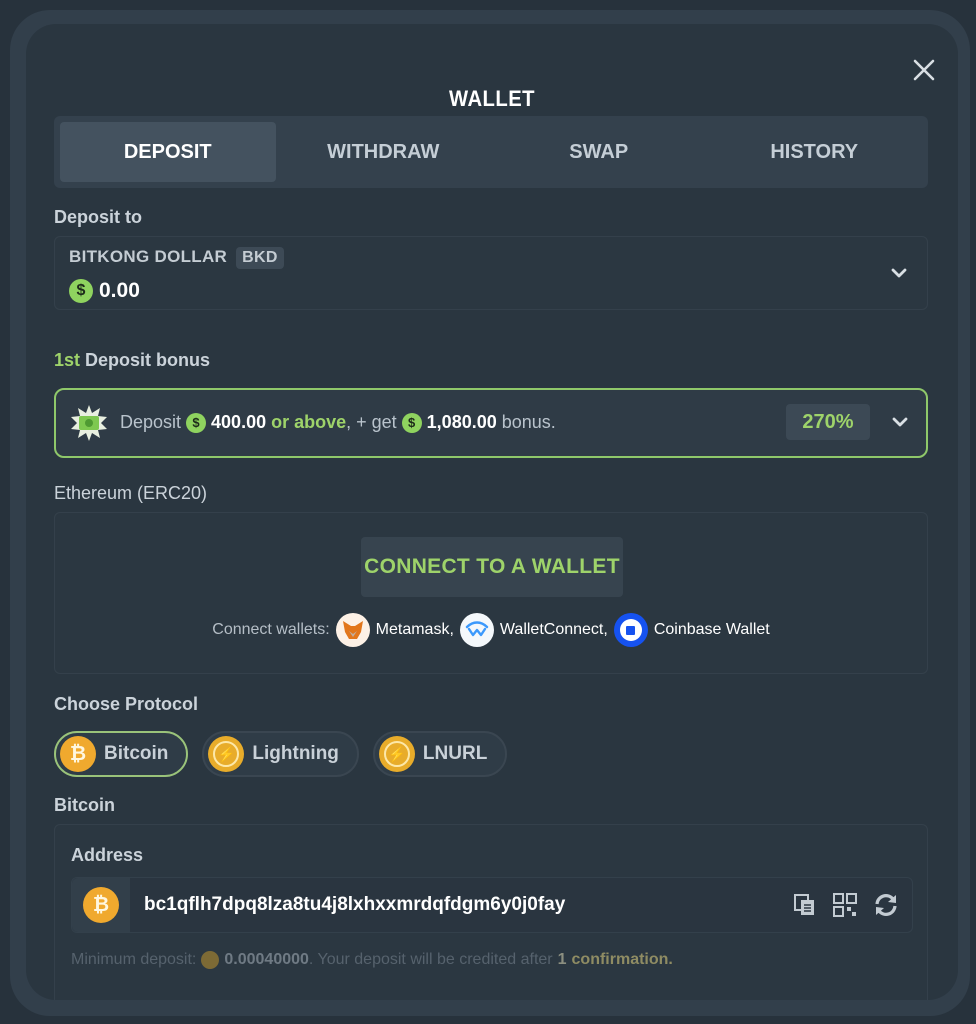 The width and height of the screenshot is (976, 1024). I want to click on coinbase-icon, so click(630, 630).